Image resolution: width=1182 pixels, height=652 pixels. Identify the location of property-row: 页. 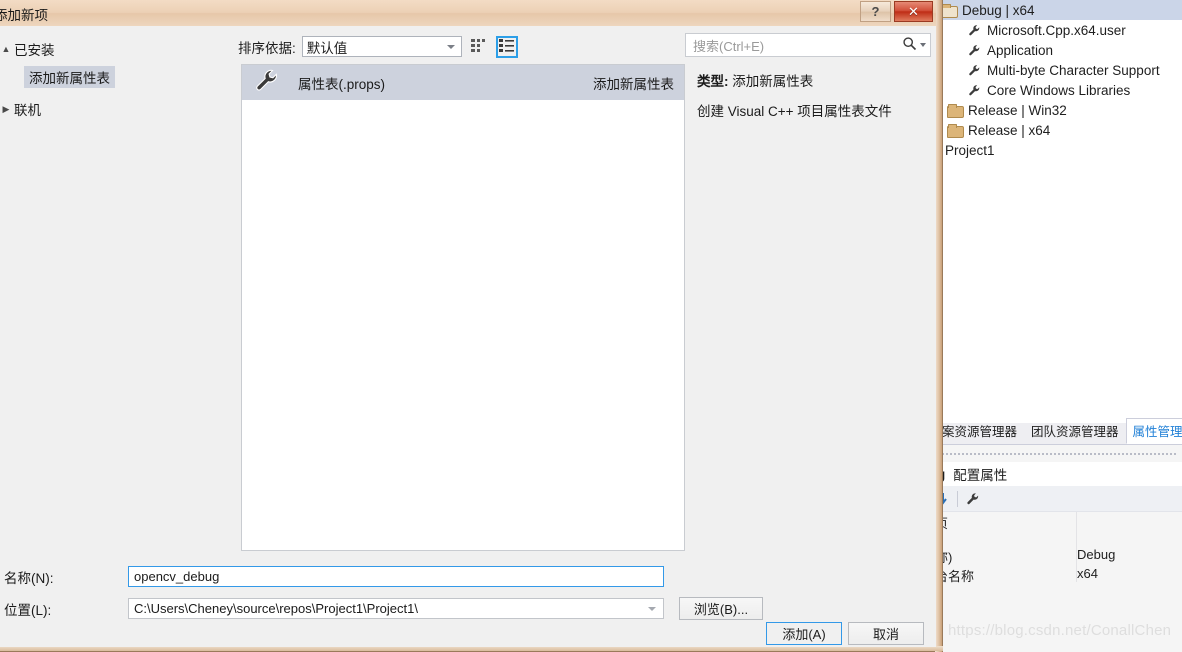
(1058, 522).